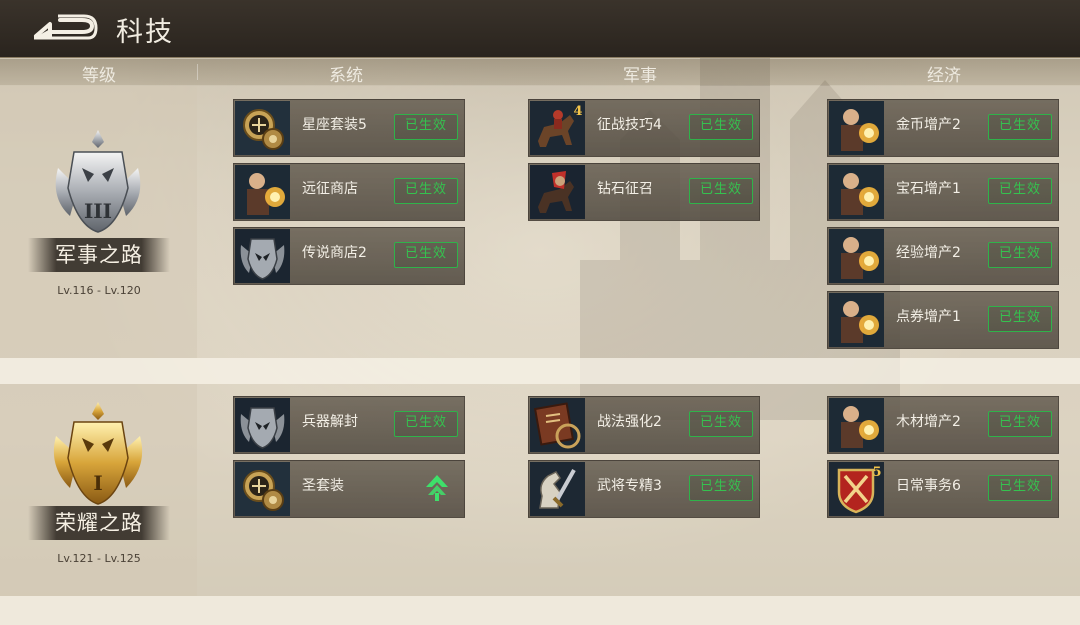 The width and height of the screenshot is (1080, 625). I want to click on tech-card-exp-production-2: 经验增产2 已生效, so click(943, 256).